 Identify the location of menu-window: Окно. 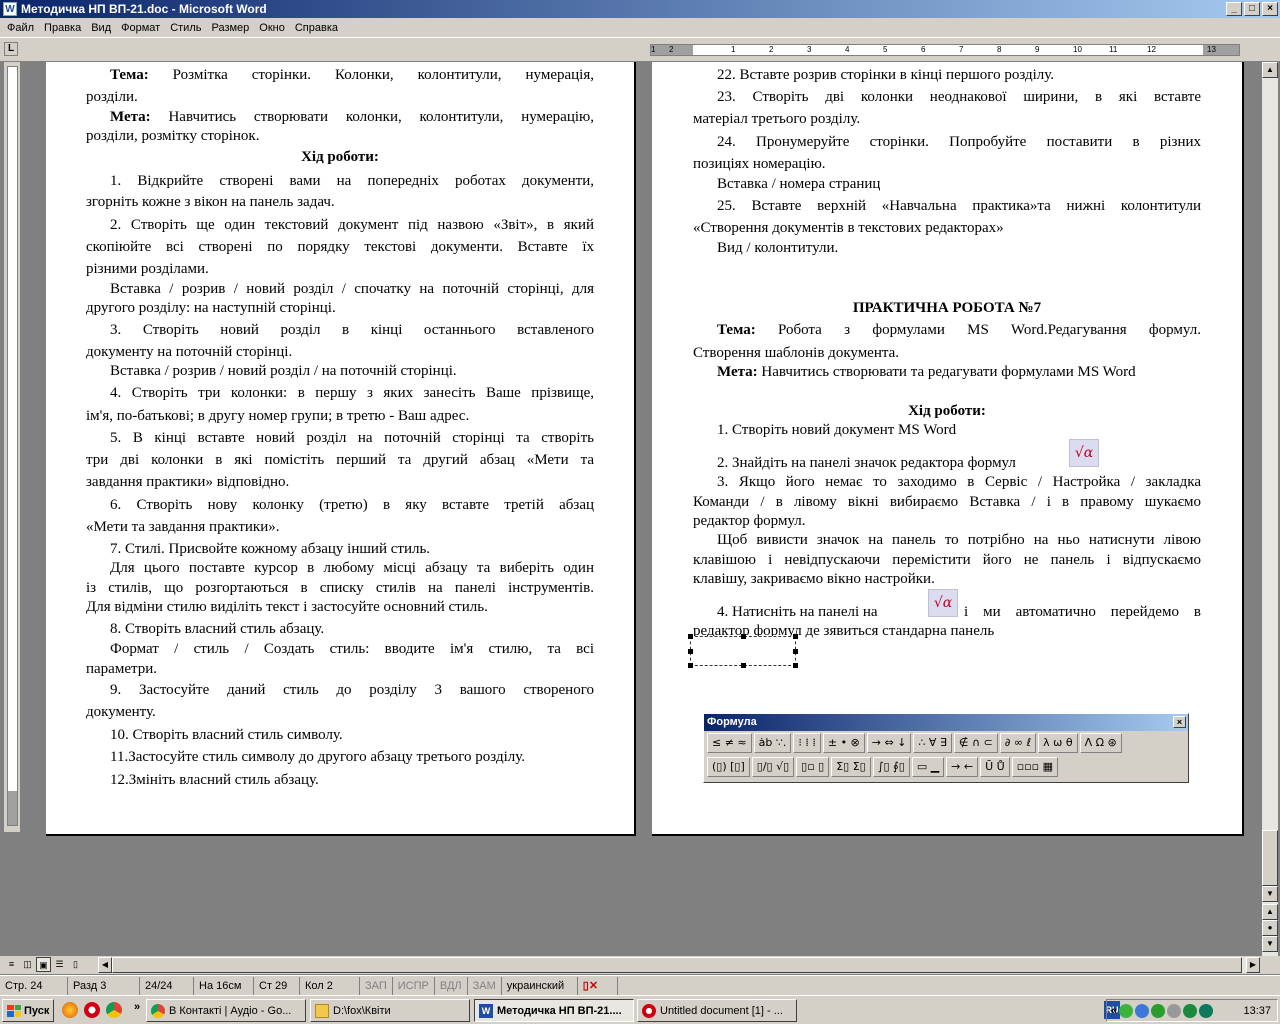
(272, 28).